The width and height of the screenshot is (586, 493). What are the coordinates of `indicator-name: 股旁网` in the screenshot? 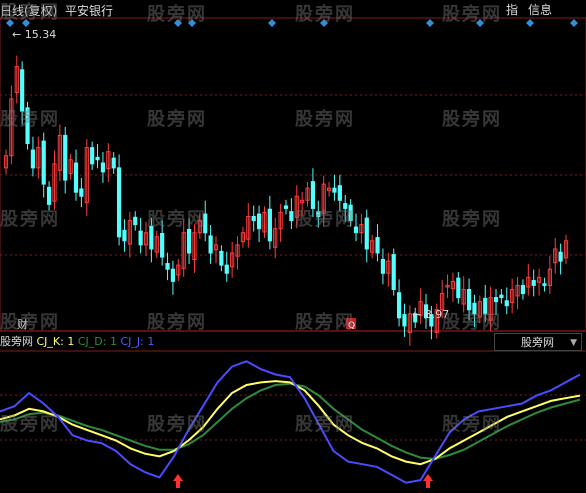 It's located at (16, 341).